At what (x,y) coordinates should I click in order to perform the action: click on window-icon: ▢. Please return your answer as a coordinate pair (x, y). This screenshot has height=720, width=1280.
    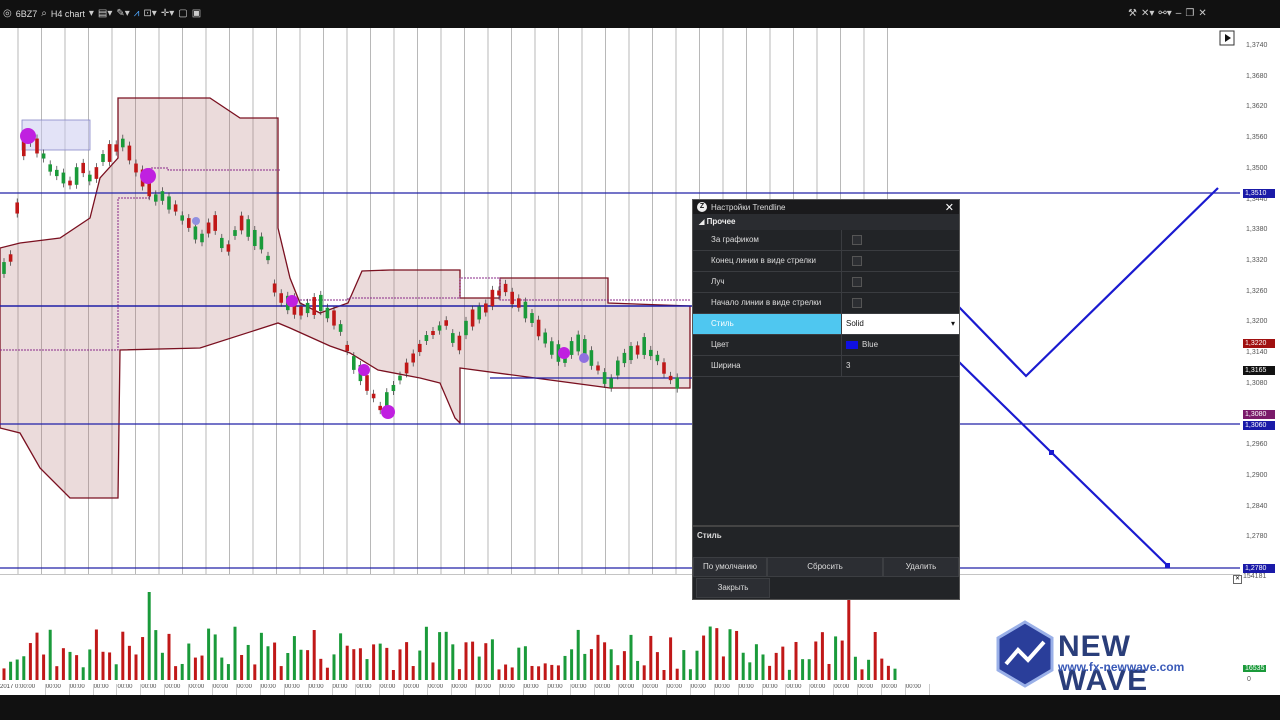
    Looking at the image, I should click on (182, 14).